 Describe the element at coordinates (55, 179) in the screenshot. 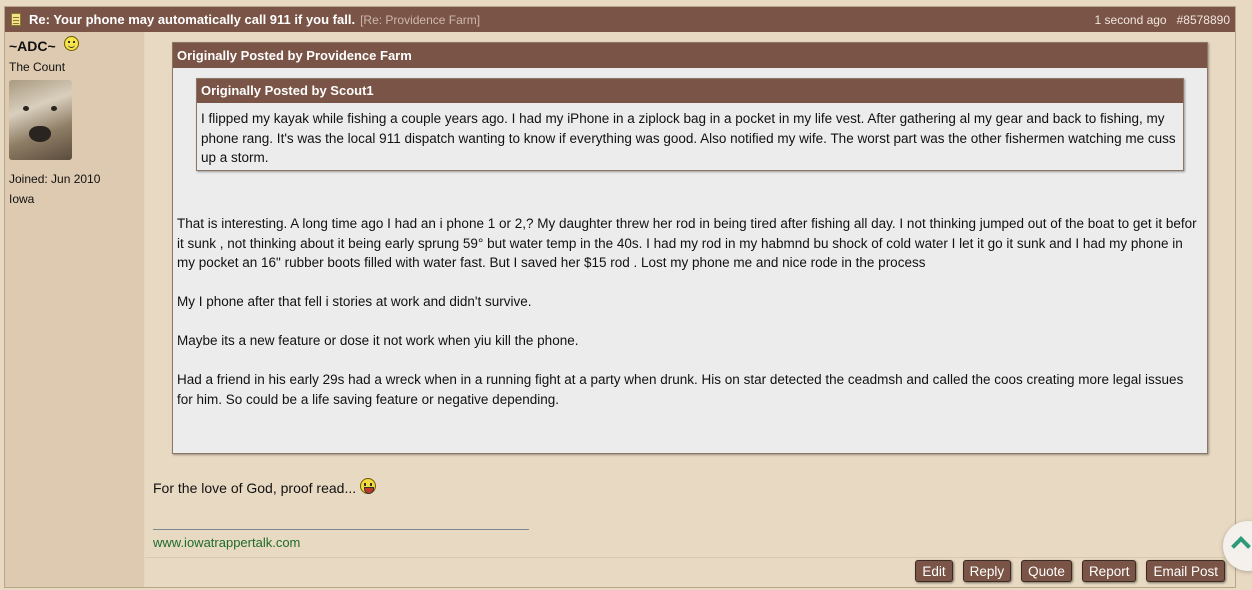

I see `join-date: Joined: Jun 2010` at that location.